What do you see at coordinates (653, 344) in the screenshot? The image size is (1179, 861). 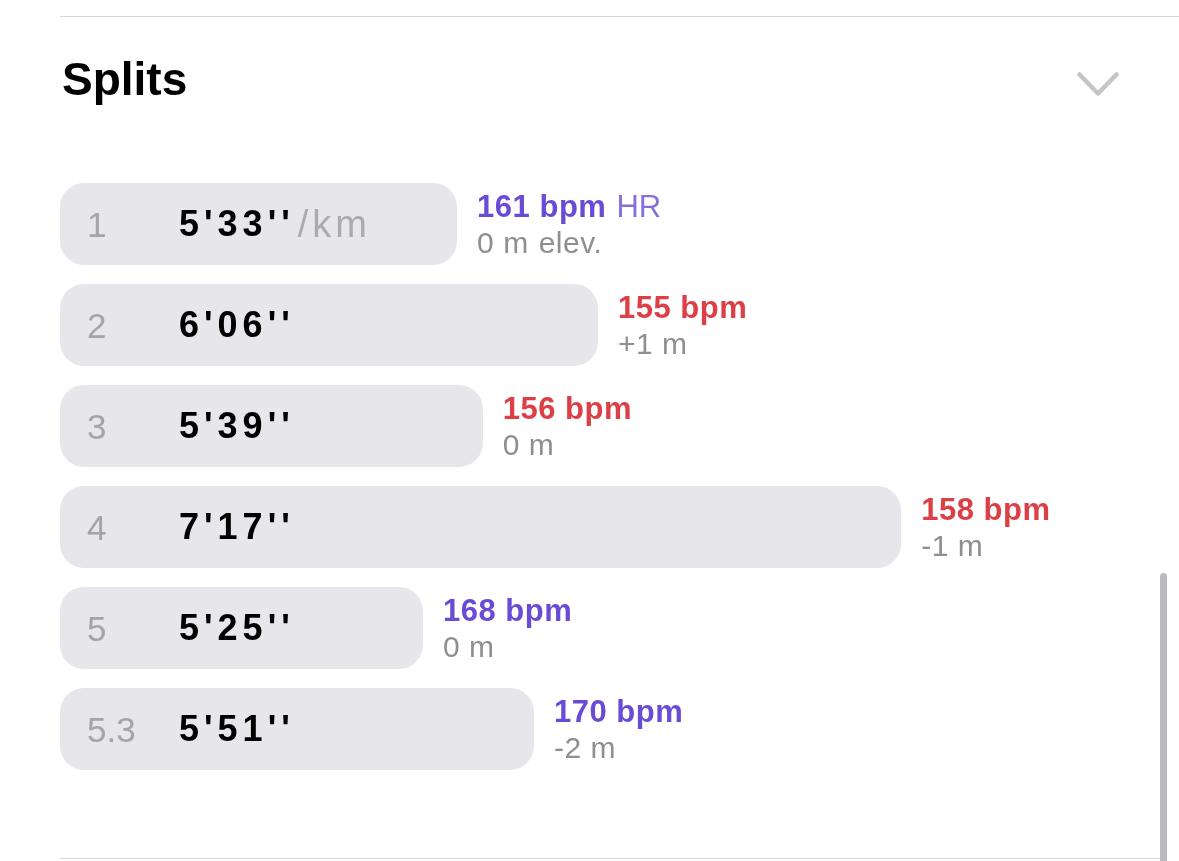 I see `elevation: +1 m` at bounding box center [653, 344].